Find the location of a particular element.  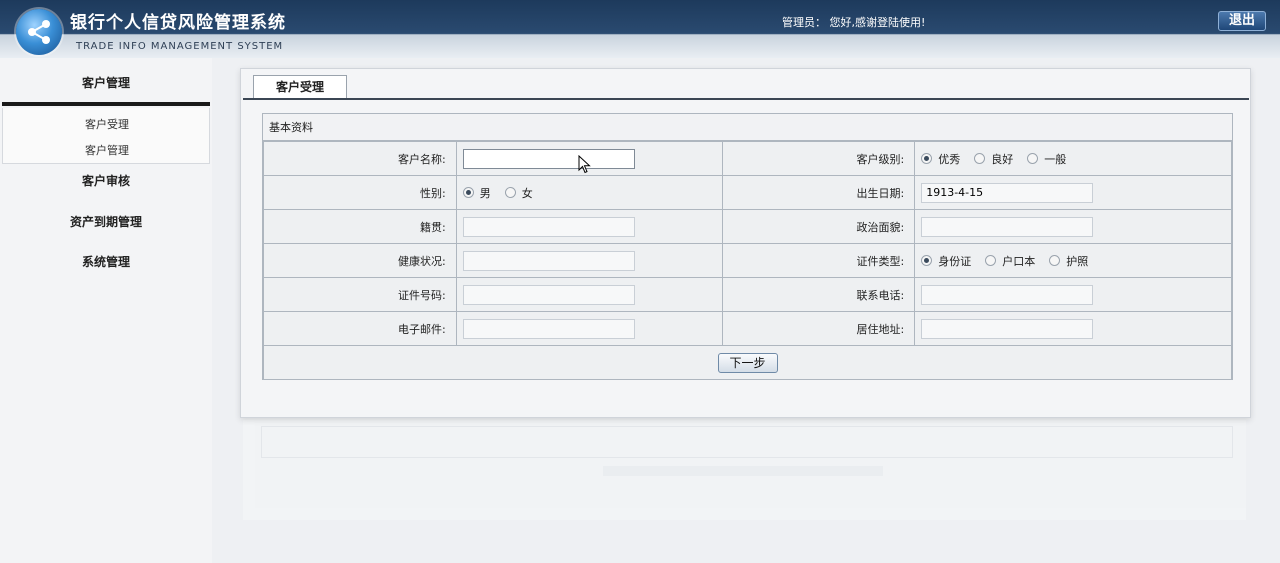

welcome-text: 管理员： 您好,感谢登陆使用! is located at coordinates (854, 22).